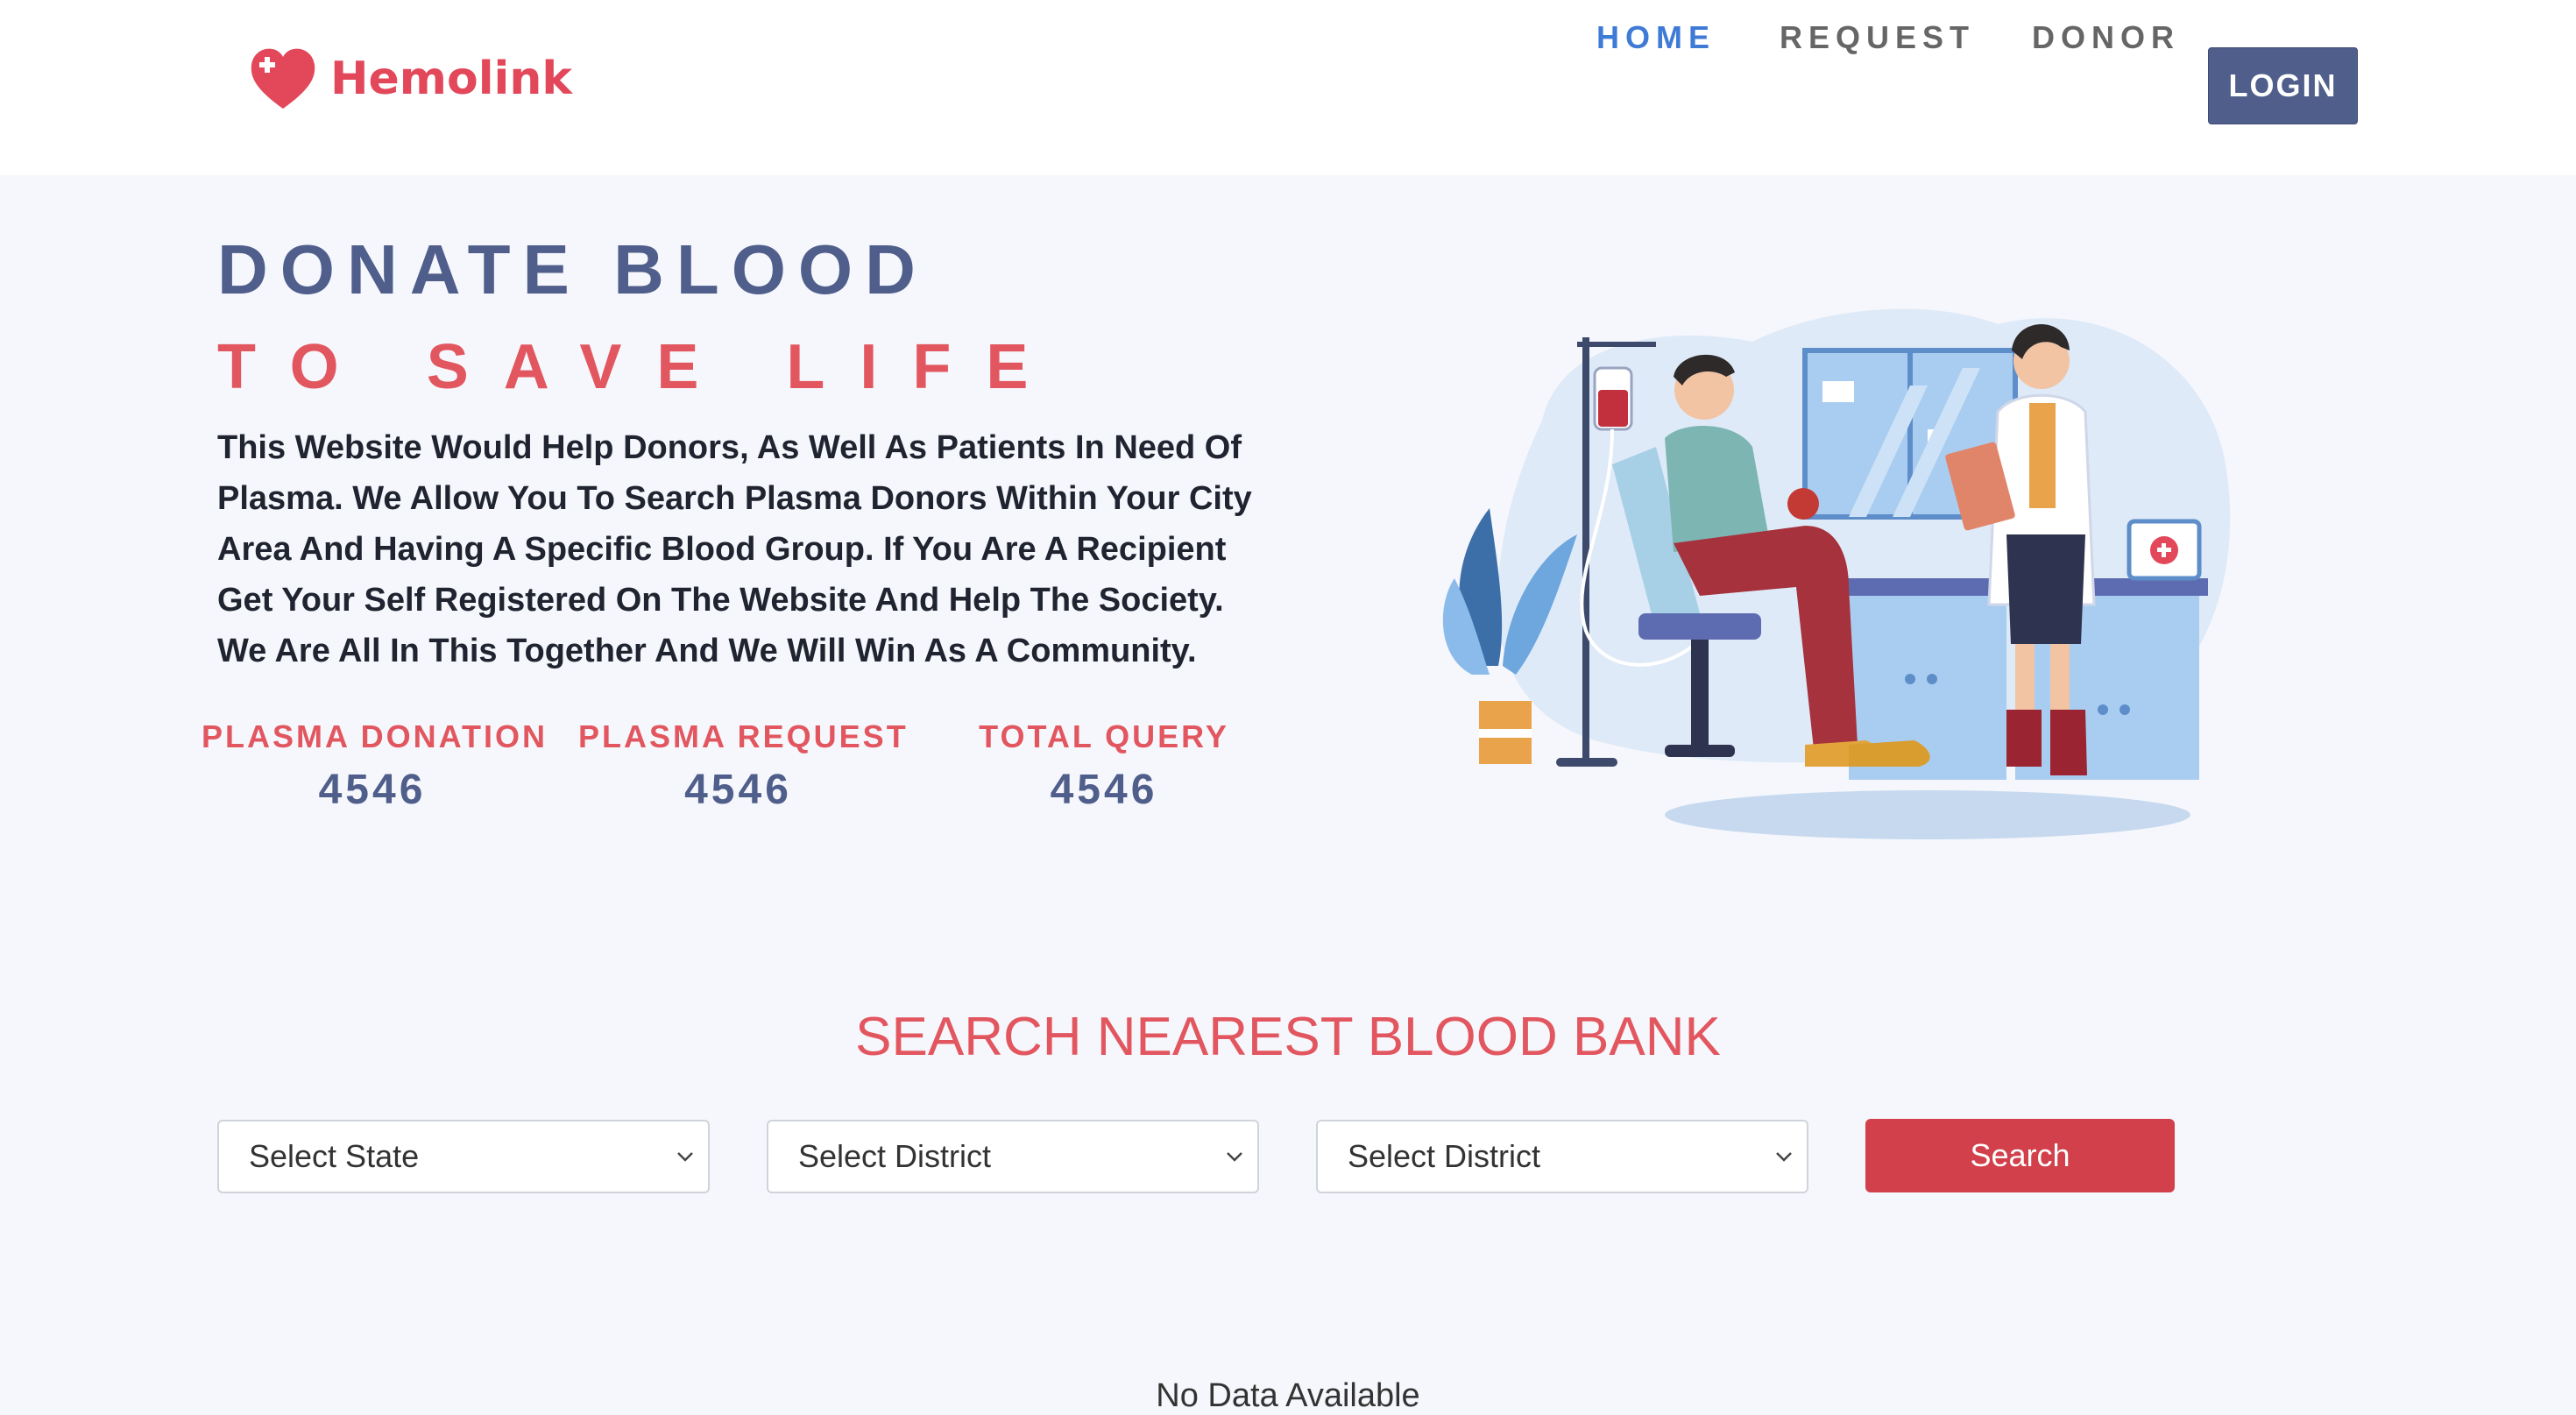 The image size is (2576, 1415). Describe the element at coordinates (375, 766) in the screenshot. I see `stat-plasma-donation: PLASMA DONATION 4546` at that location.